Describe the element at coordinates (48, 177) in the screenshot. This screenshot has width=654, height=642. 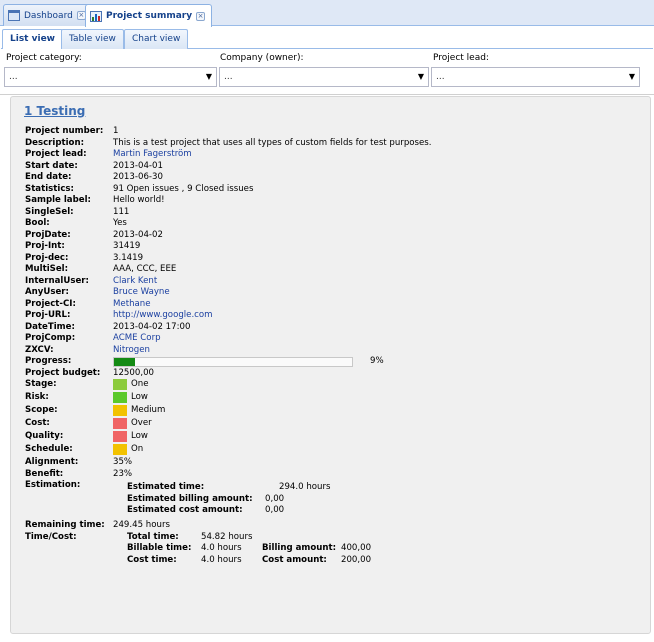
I see `field-label: End date:` at that location.